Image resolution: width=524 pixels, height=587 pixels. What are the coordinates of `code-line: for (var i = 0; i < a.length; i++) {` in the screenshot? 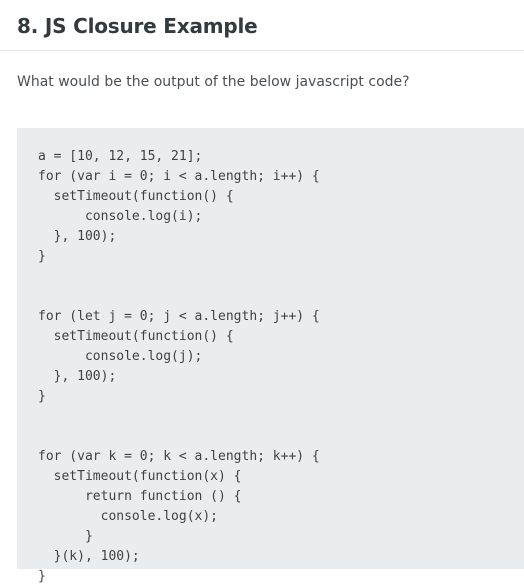 It's located at (179, 176).